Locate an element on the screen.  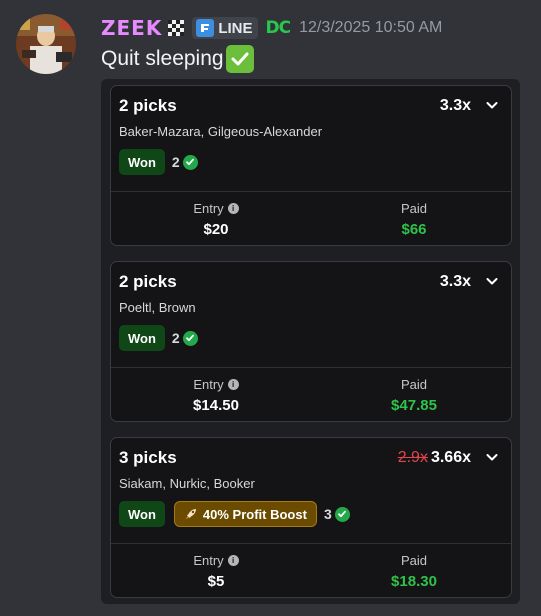
message-content: Quit sleeping is located at coordinates (177, 59).